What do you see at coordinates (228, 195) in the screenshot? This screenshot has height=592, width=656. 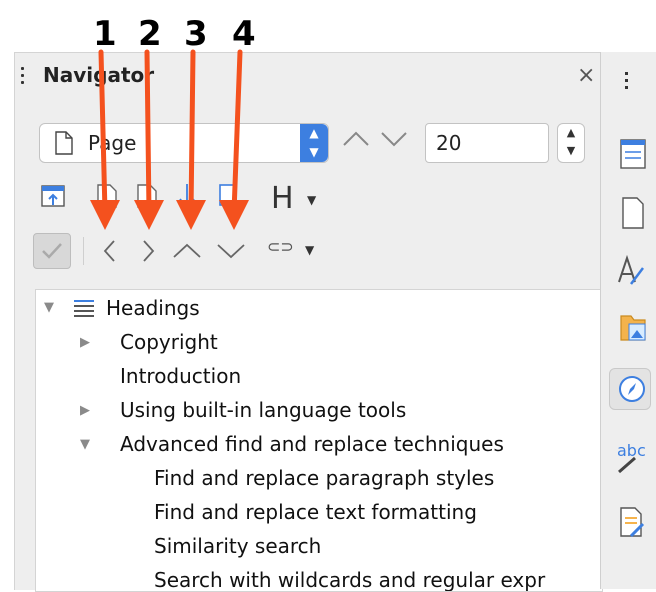 I see `reminder-icon` at bounding box center [228, 195].